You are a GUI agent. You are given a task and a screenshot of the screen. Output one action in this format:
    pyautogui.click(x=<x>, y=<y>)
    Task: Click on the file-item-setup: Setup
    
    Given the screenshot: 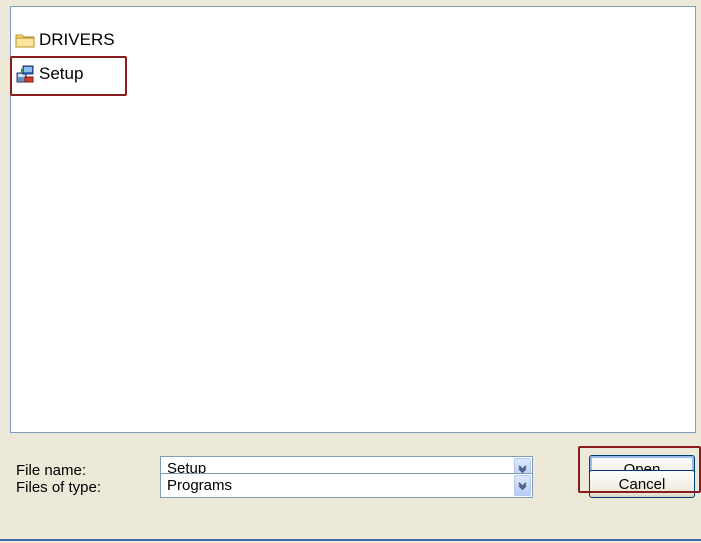 What is the action you would take?
    pyautogui.click(x=49, y=74)
    